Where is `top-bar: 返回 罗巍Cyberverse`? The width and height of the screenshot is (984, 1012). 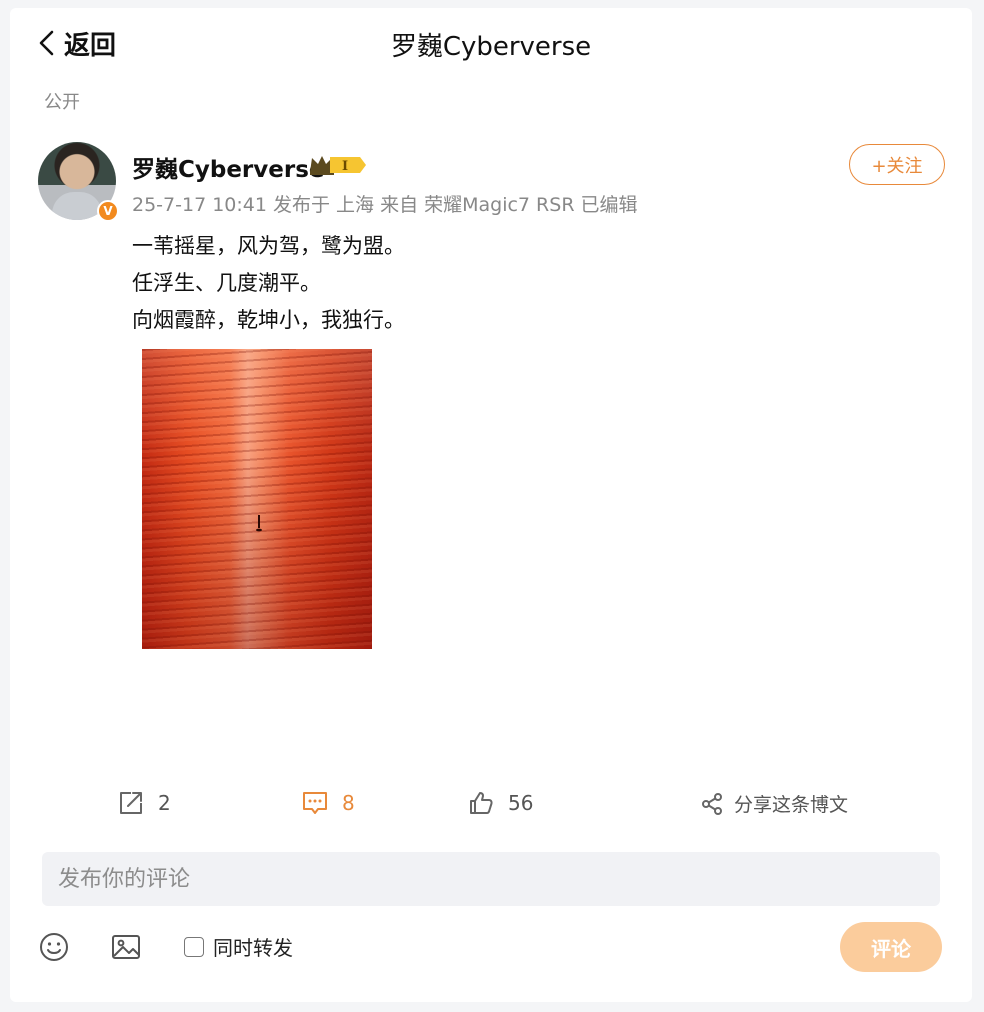 top-bar: 返回 罗巍Cyberverse is located at coordinates (491, 43).